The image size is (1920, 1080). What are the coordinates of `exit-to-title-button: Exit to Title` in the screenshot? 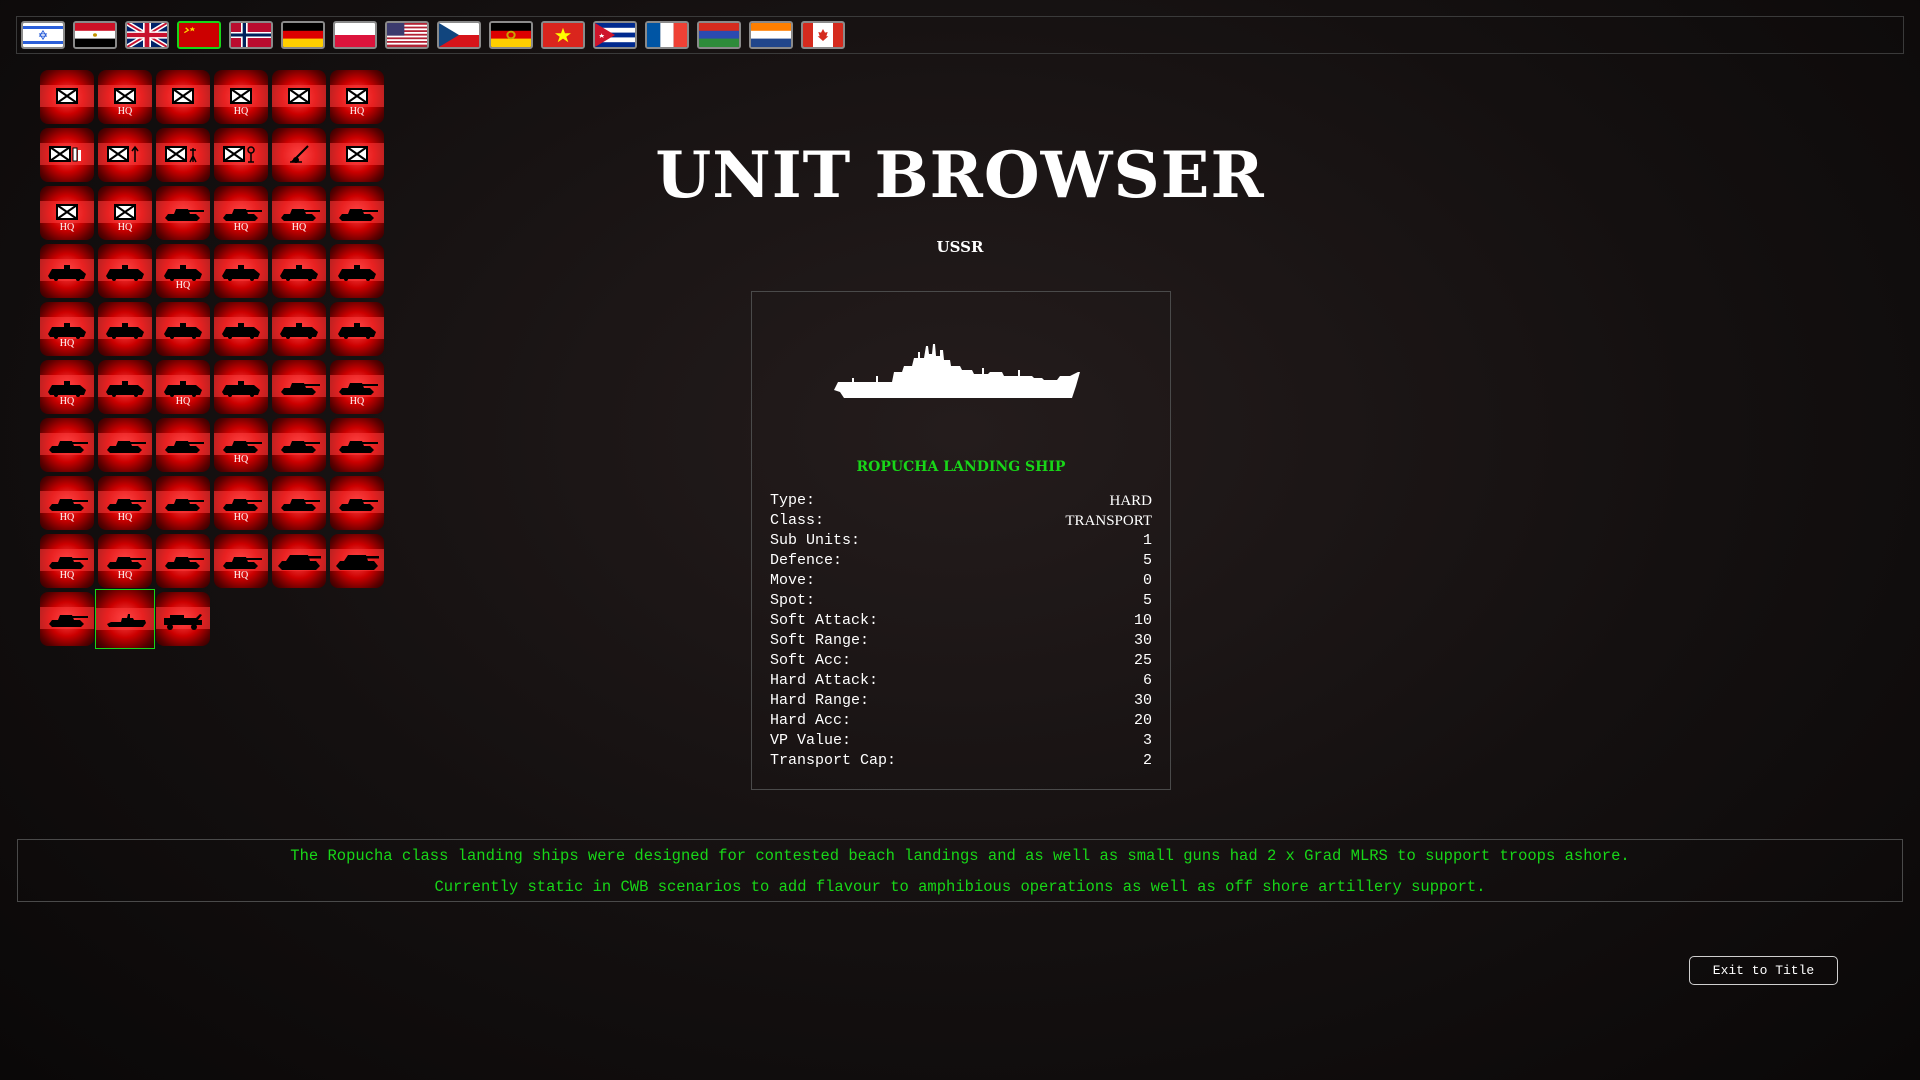 It's located at (1763, 970).